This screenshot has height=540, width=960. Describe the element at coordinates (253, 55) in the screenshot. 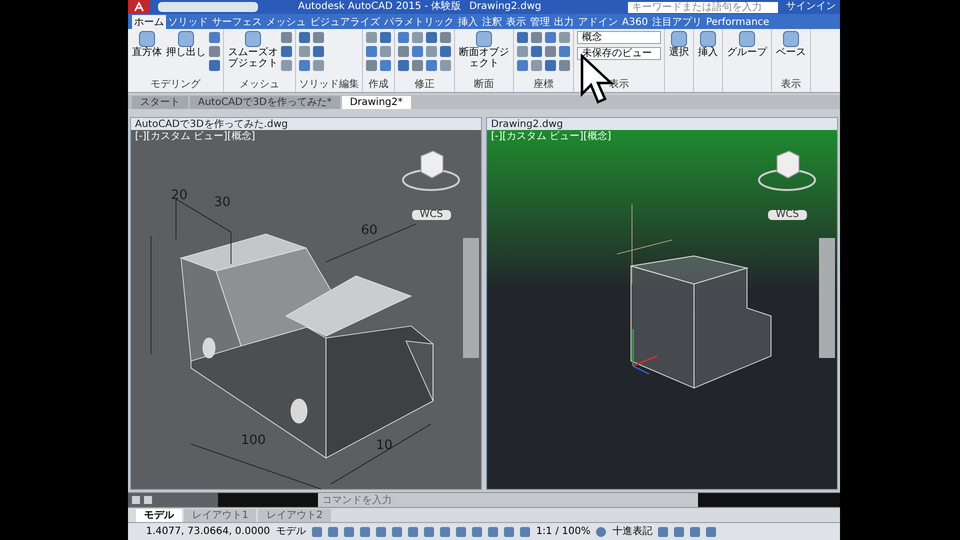

I see `ribbon-button: スムーズオブジェクト` at that location.